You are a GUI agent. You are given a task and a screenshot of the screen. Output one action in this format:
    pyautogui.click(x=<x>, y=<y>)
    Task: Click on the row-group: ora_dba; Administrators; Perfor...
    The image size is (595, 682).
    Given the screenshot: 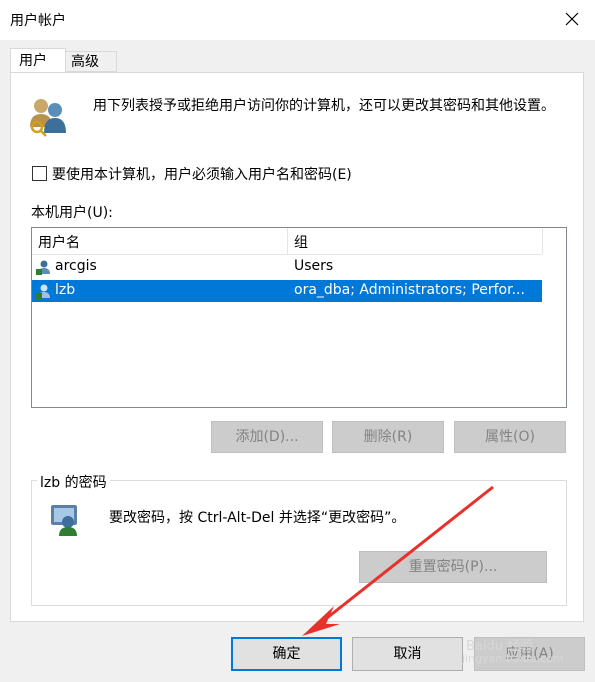 What is the action you would take?
    pyautogui.click(x=409, y=290)
    